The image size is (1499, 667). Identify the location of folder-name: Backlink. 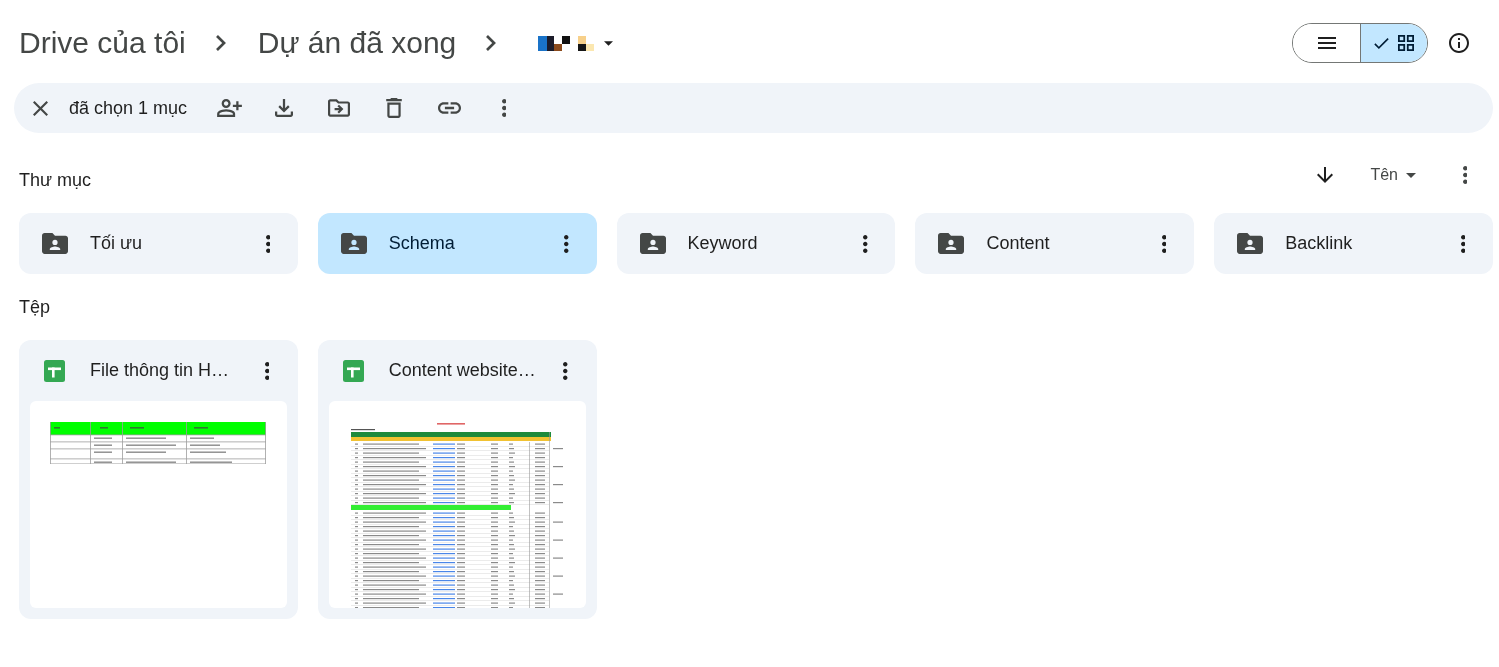
(1319, 243).